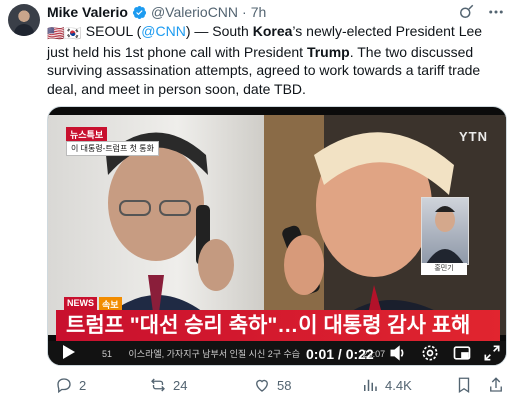 The image size is (517, 402). I want to click on repost-count: 24, so click(180, 385).